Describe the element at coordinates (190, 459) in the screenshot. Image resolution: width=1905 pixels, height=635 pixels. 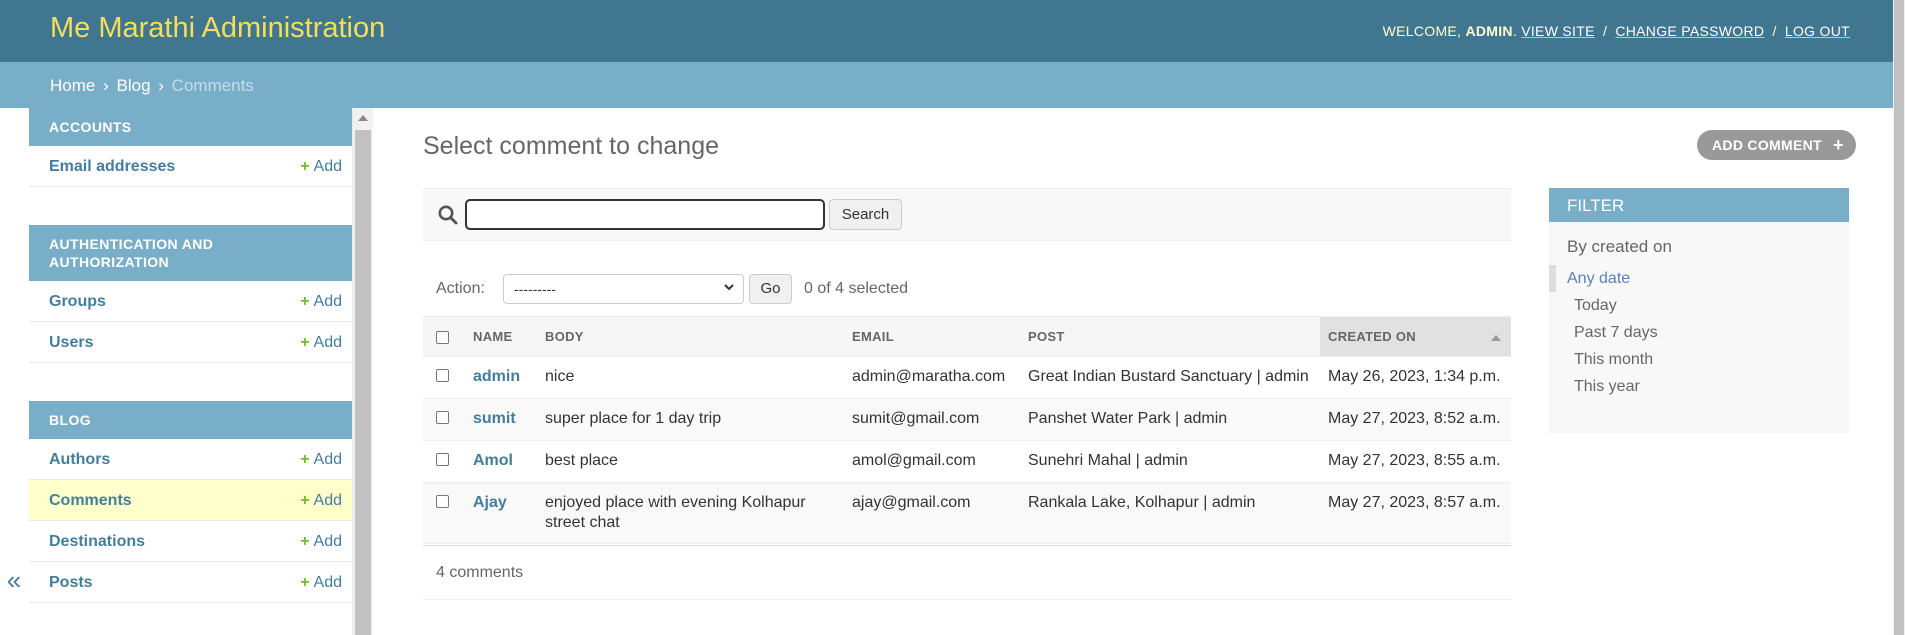
I see `sidebar-item-authors: Authors + Add` at that location.